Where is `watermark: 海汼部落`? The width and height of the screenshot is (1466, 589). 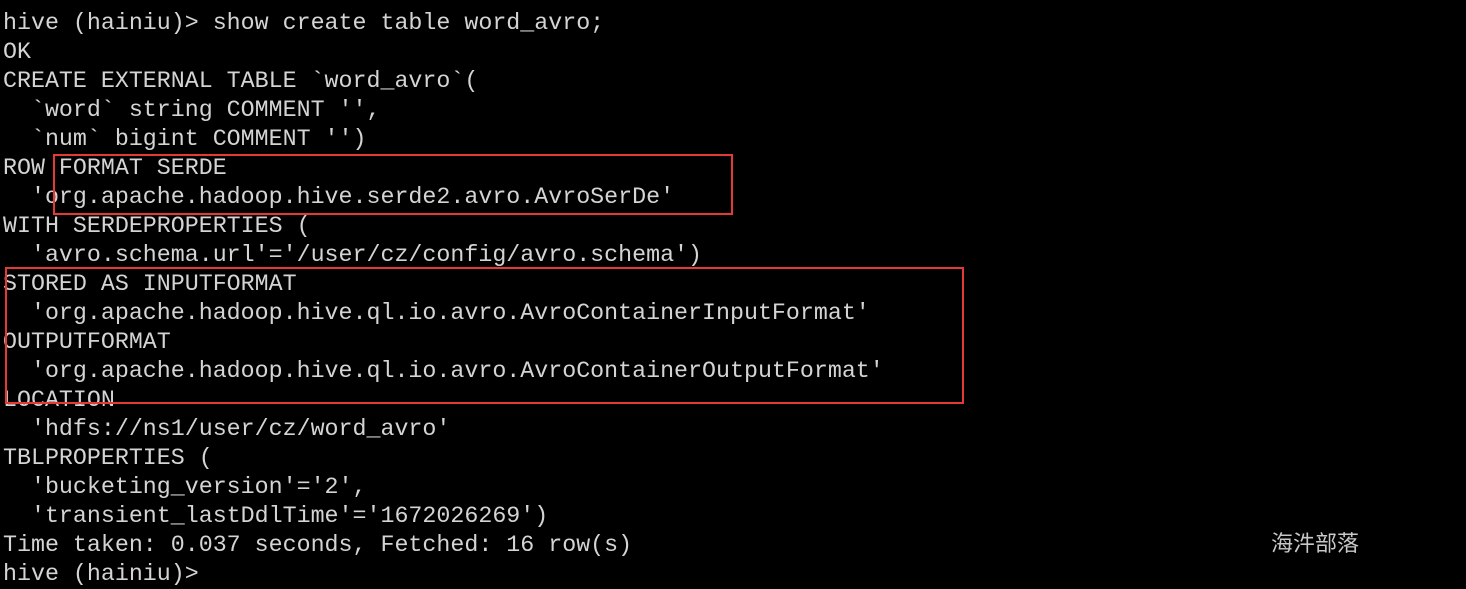 watermark: 海汼部落 is located at coordinates (1315, 544).